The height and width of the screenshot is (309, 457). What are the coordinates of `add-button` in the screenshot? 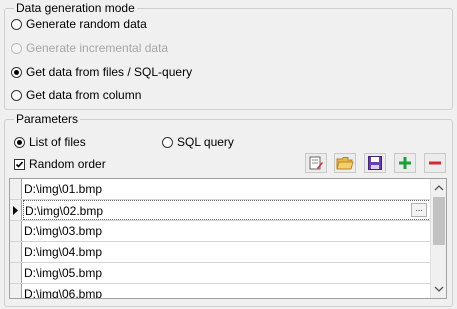 It's located at (405, 163).